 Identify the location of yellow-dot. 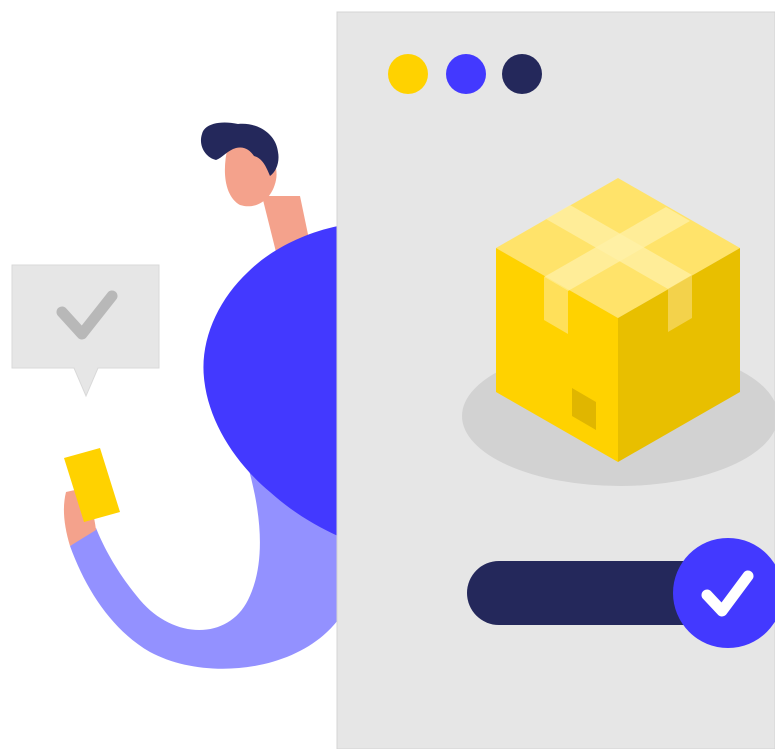
(408, 74).